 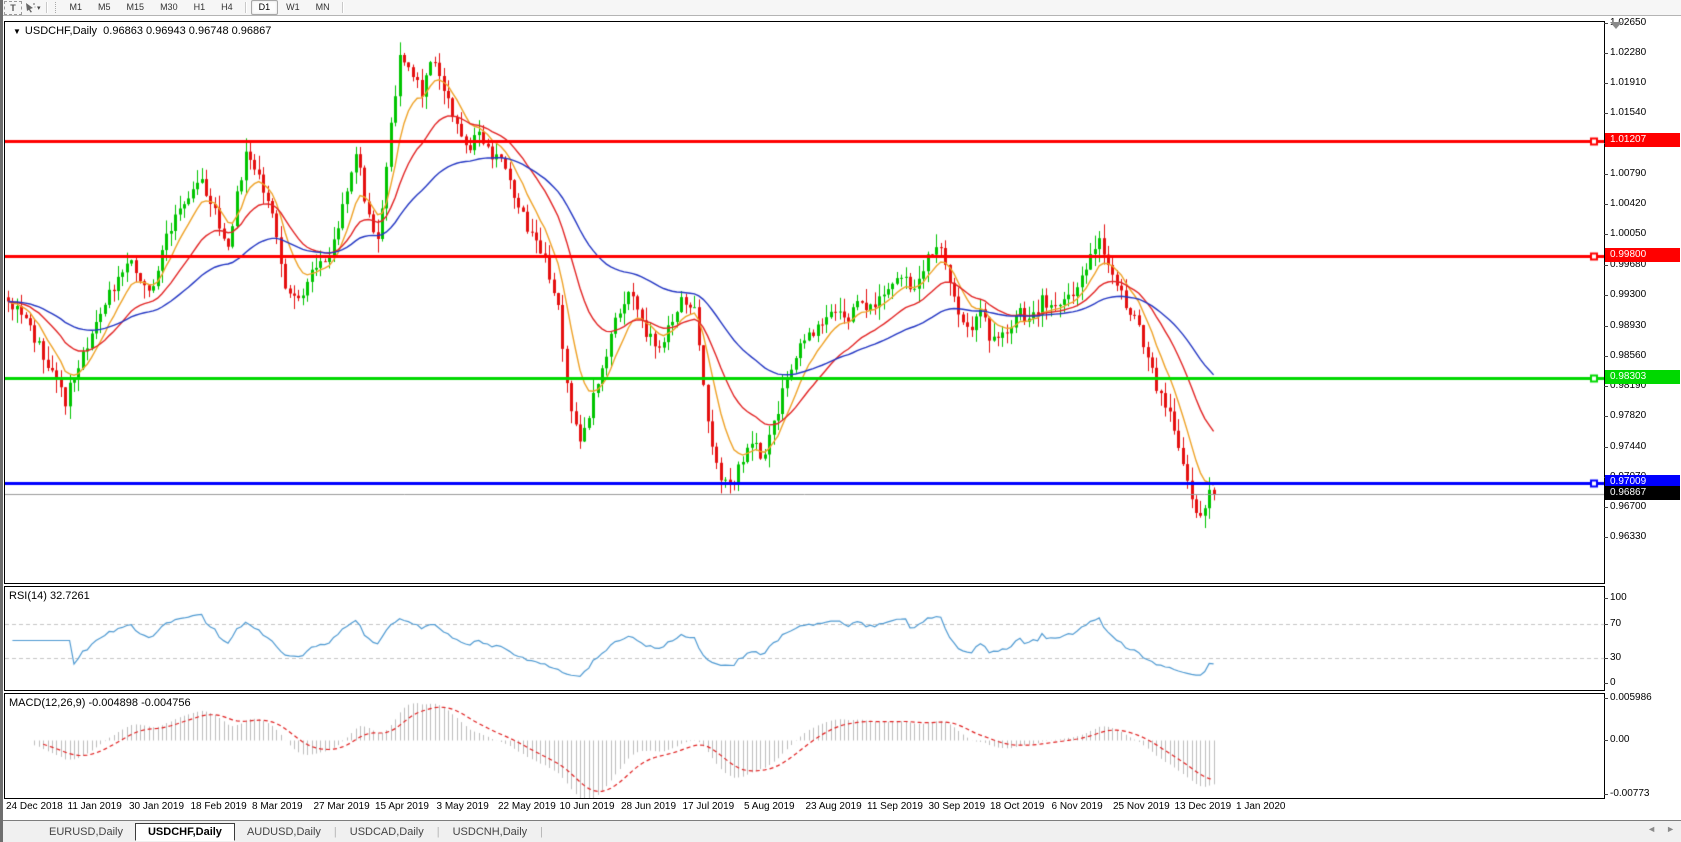 I want to click on timeframe-button-M30: M30, so click(x=169, y=7).